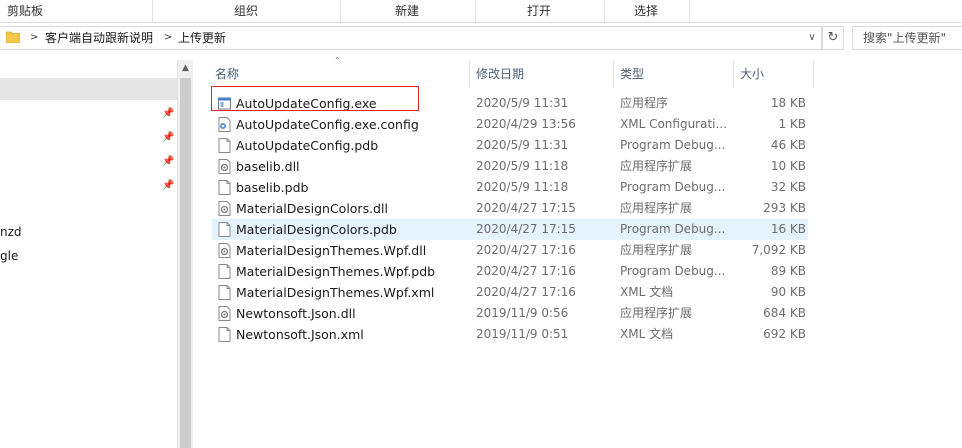 This screenshot has width=962, height=448. Describe the element at coordinates (907, 38) in the screenshot. I see `search-input: 搜索"上传更新"` at that location.